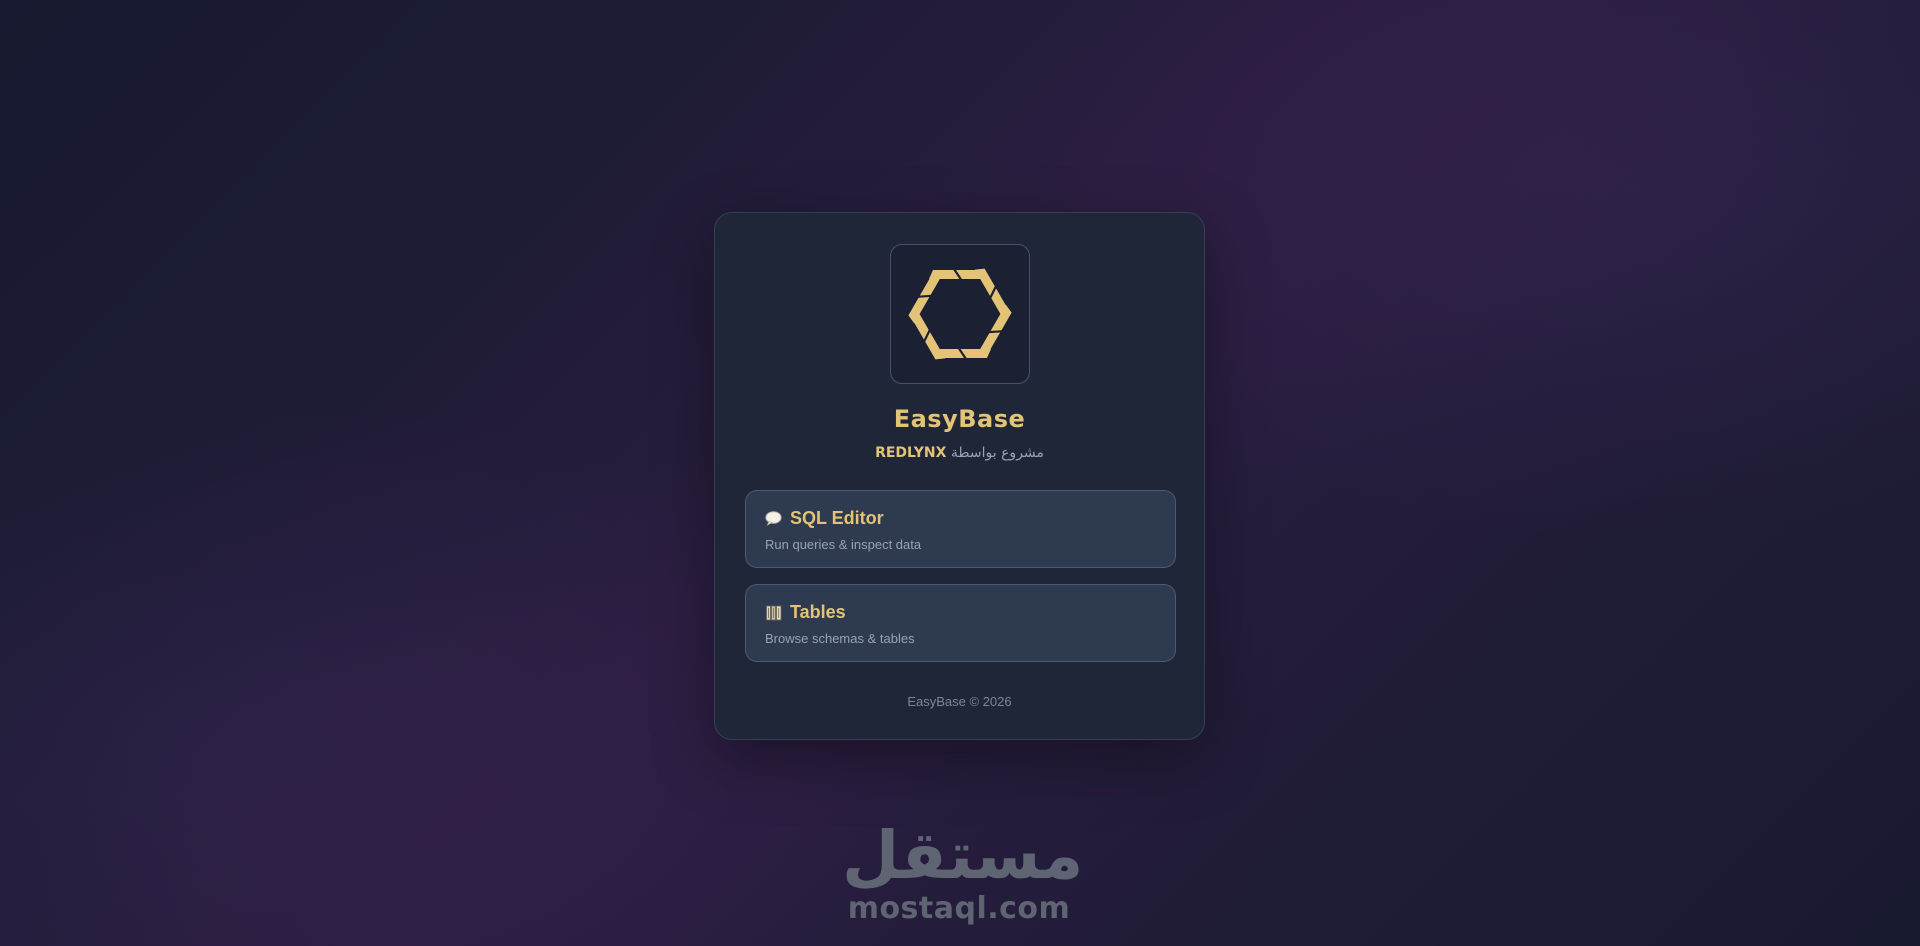  What do you see at coordinates (959, 701) in the screenshot?
I see `footer-copyright: EasyBase © 2026` at bounding box center [959, 701].